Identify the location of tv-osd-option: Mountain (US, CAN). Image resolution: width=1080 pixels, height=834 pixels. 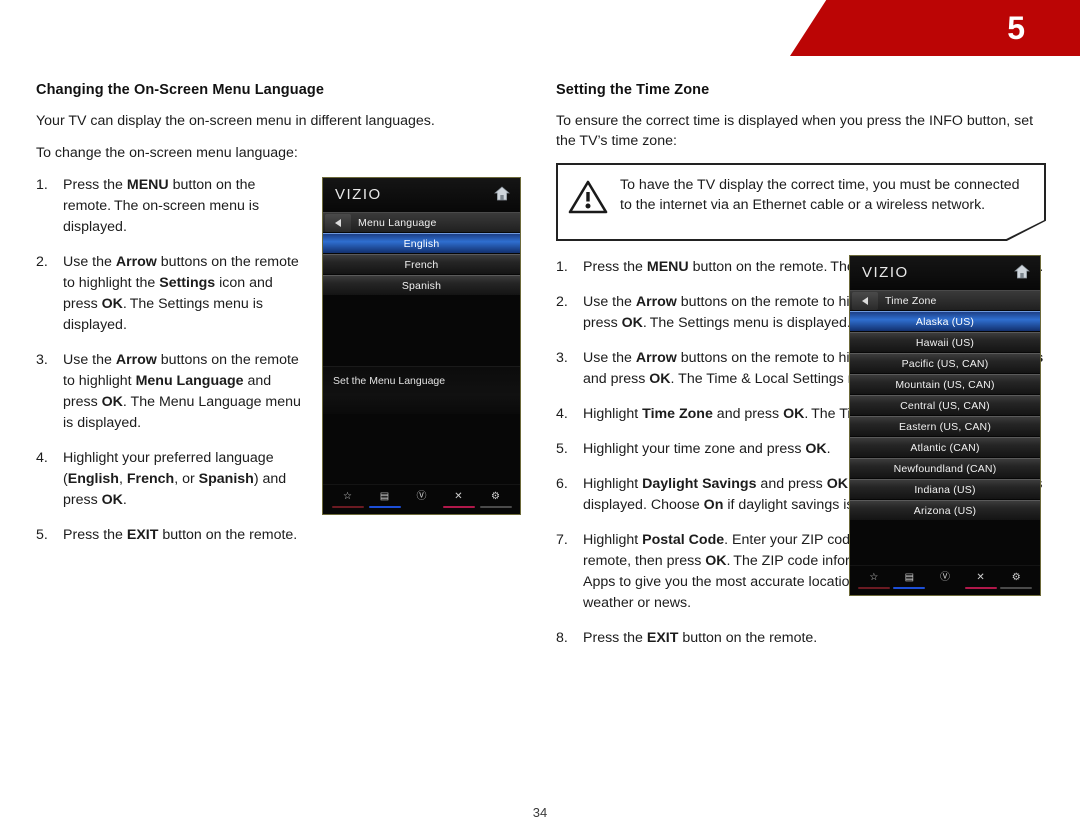
(945, 384).